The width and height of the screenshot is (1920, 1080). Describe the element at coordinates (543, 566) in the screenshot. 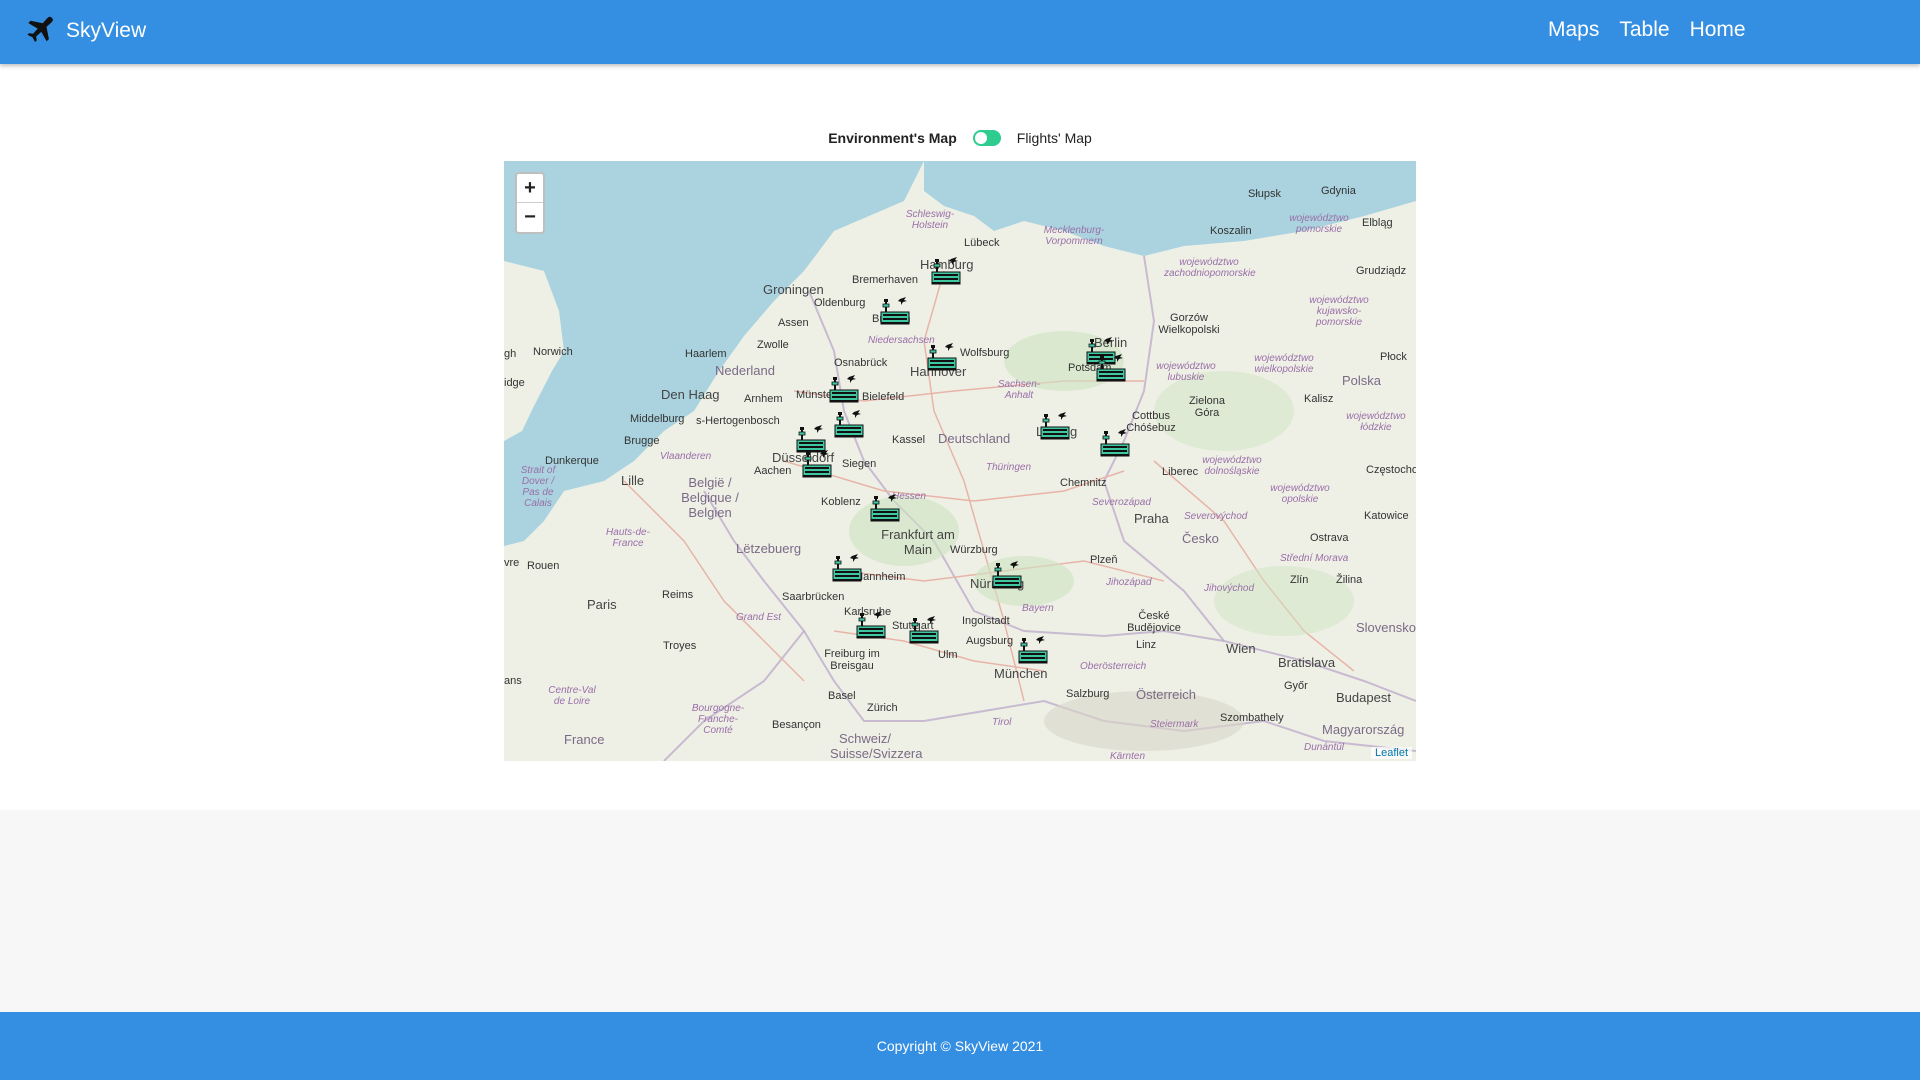

I see `map-label: Rouen` at that location.